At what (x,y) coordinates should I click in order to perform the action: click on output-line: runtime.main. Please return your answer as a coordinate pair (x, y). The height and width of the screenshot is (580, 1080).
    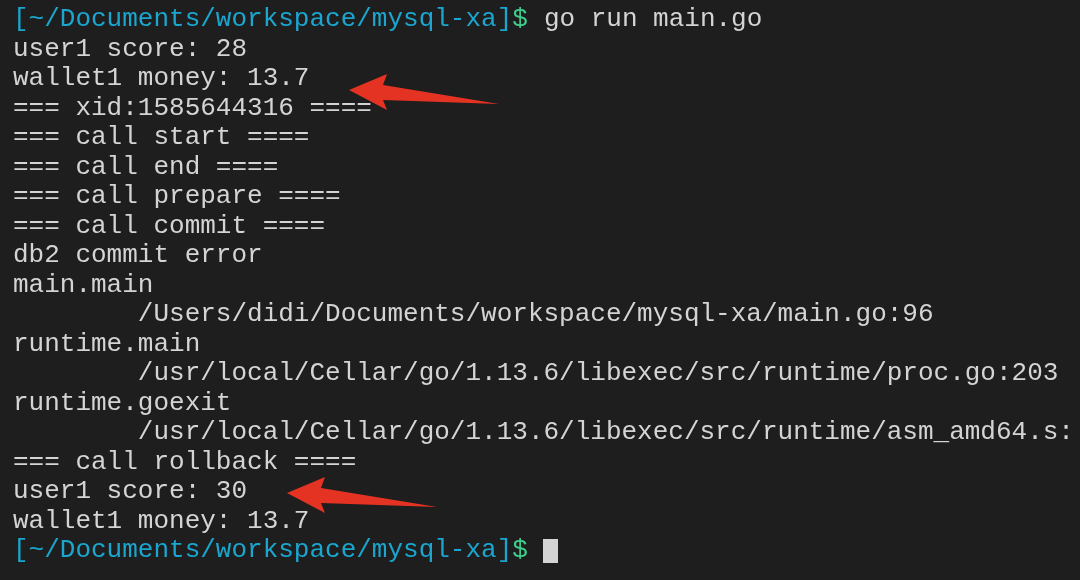
    Looking at the image, I should click on (107, 344).